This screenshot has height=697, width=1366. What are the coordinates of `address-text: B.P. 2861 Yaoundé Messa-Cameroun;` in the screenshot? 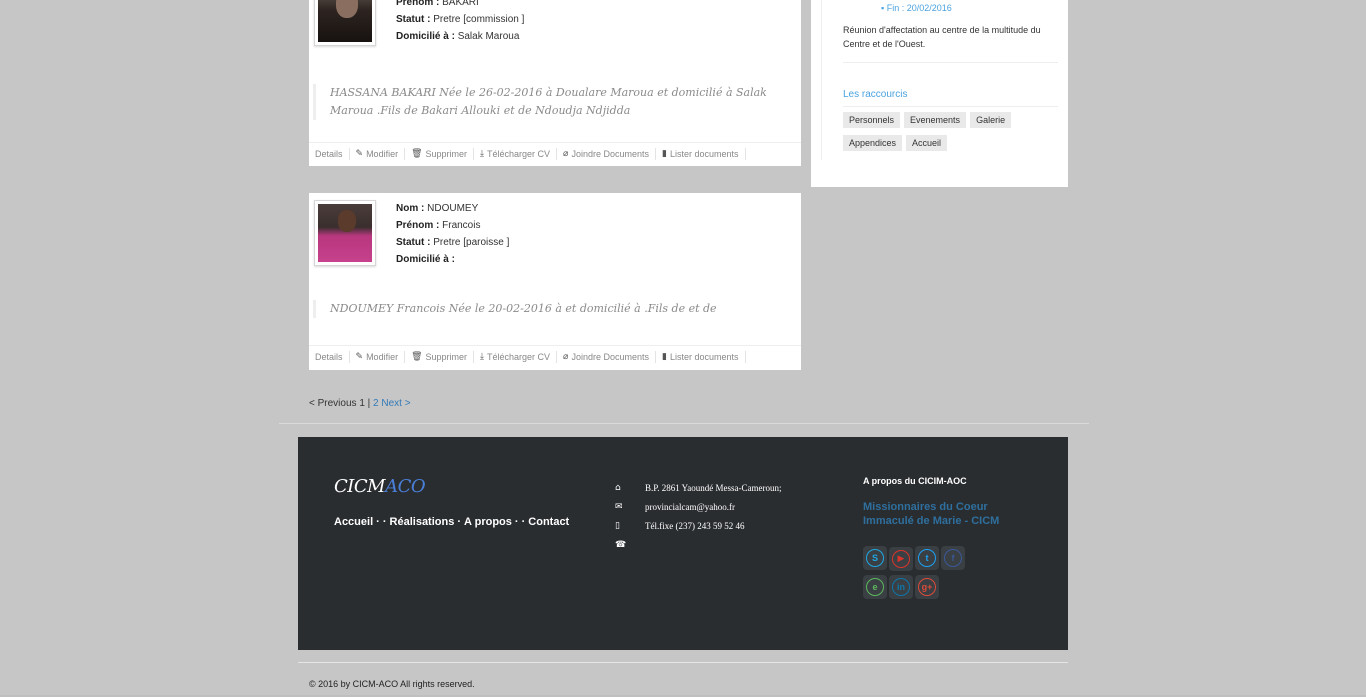 It's located at (713, 488).